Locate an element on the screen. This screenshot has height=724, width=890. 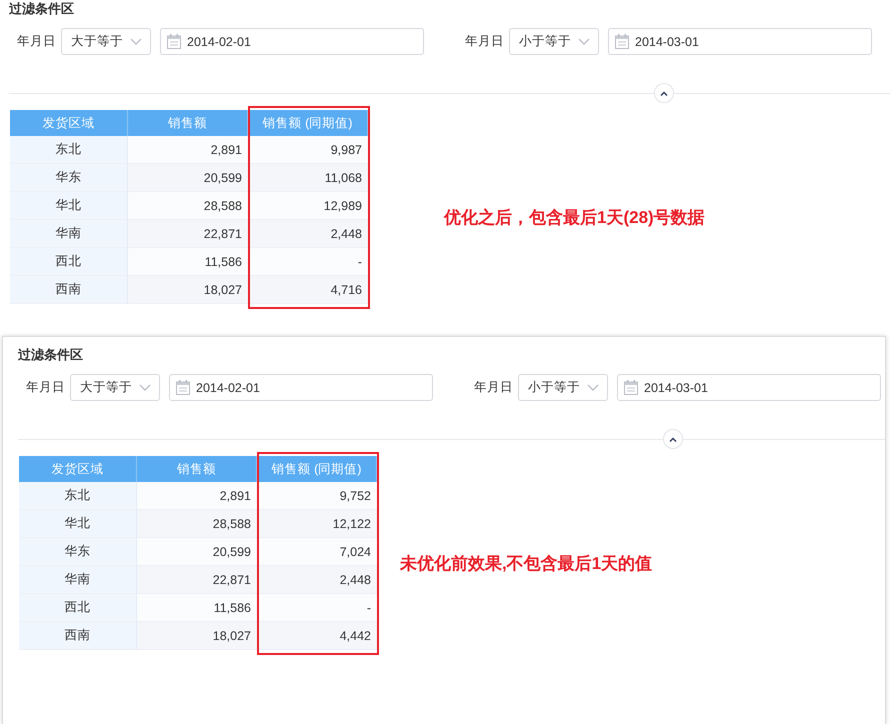
table-cell: 4,442 is located at coordinates (317, 636).